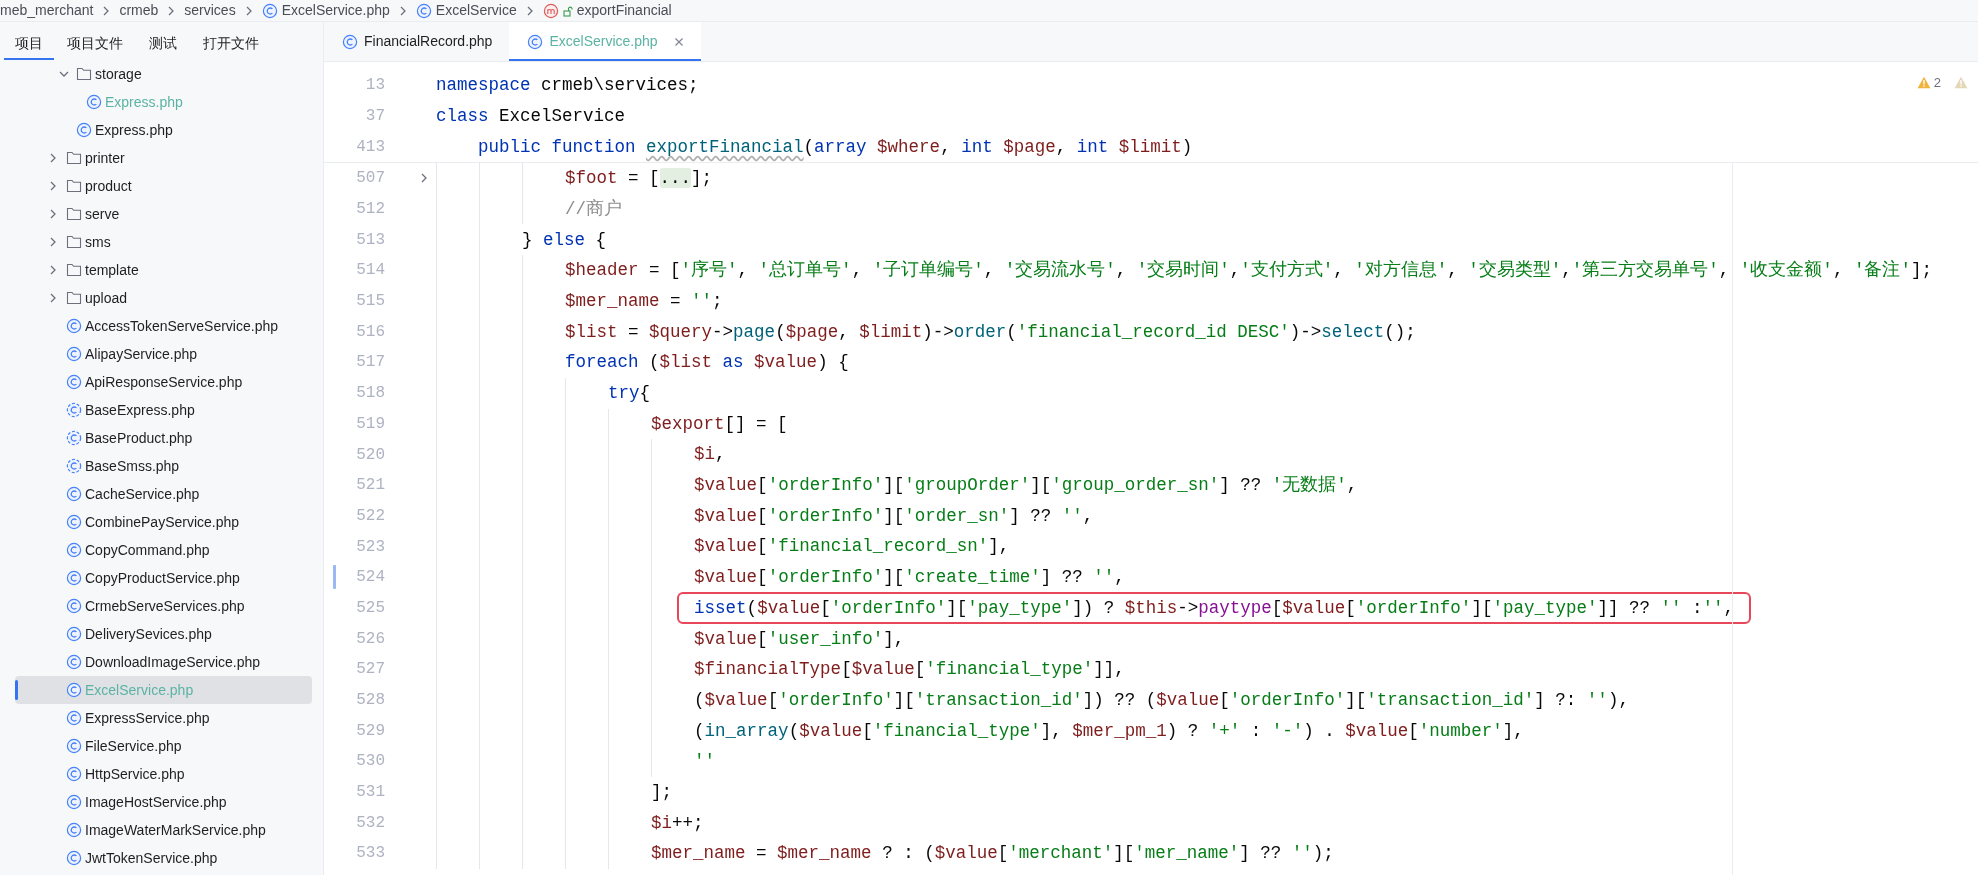 This screenshot has width=1978, height=875. I want to click on line-number: 530, so click(370, 762).